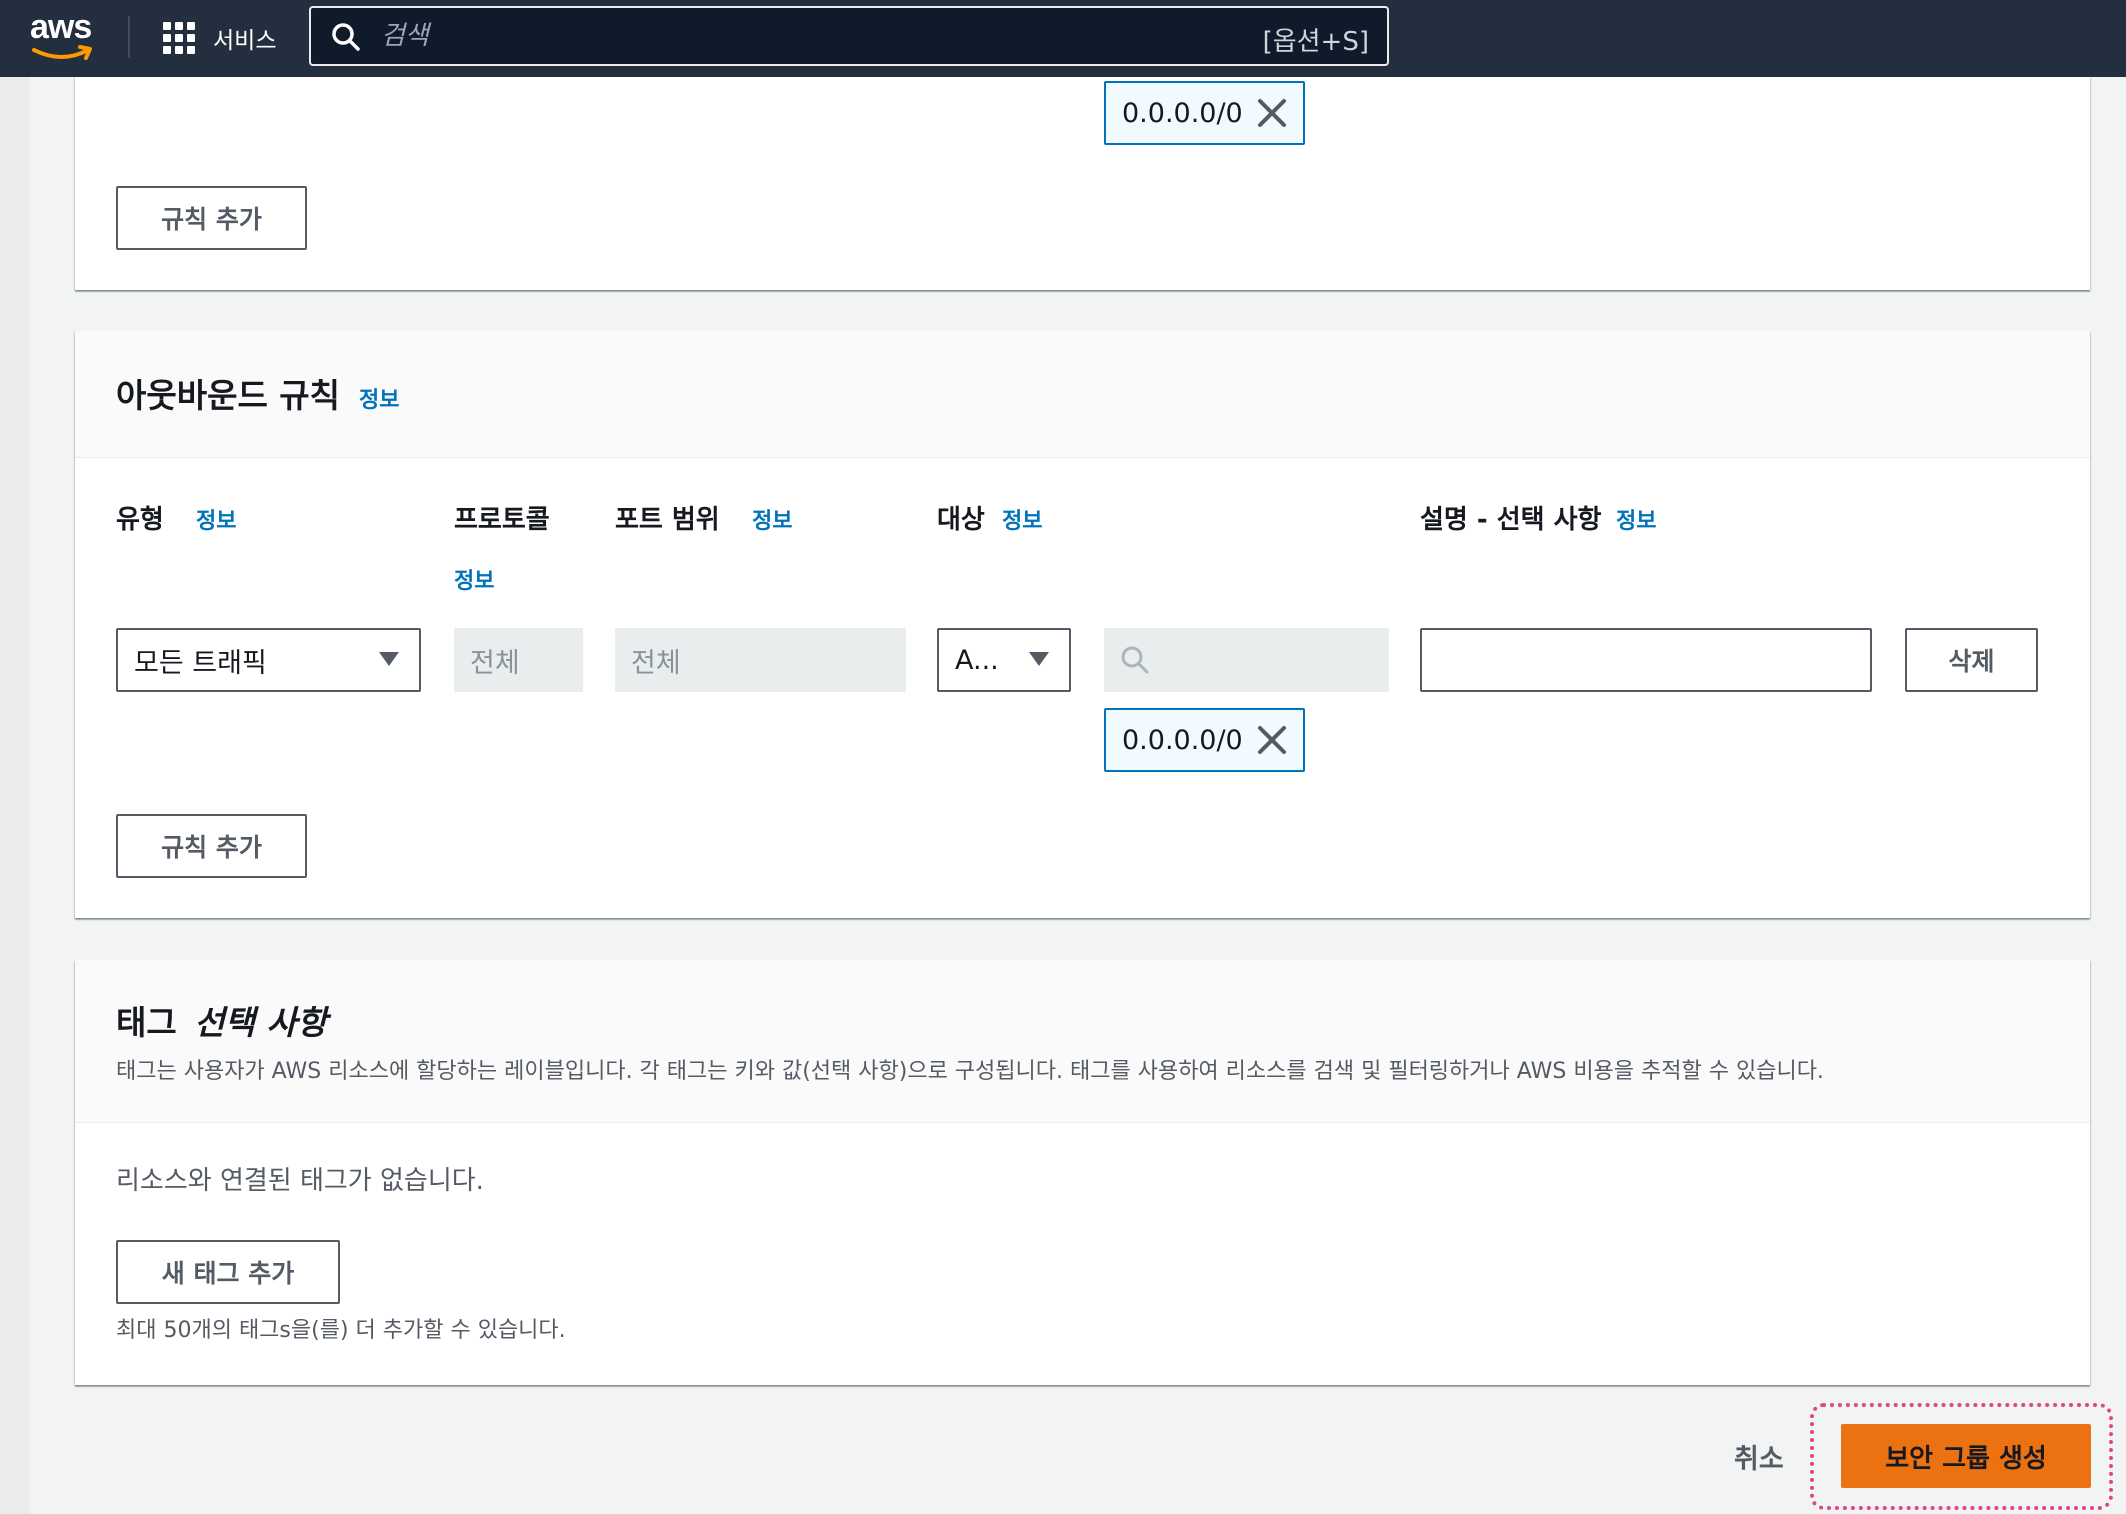 This screenshot has height=1514, width=2126. What do you see at coordinates (1315, 42) in the screenshot?
I see `search-shortcut-hint: [옵션+S]` at bounding box center [1315, 42].